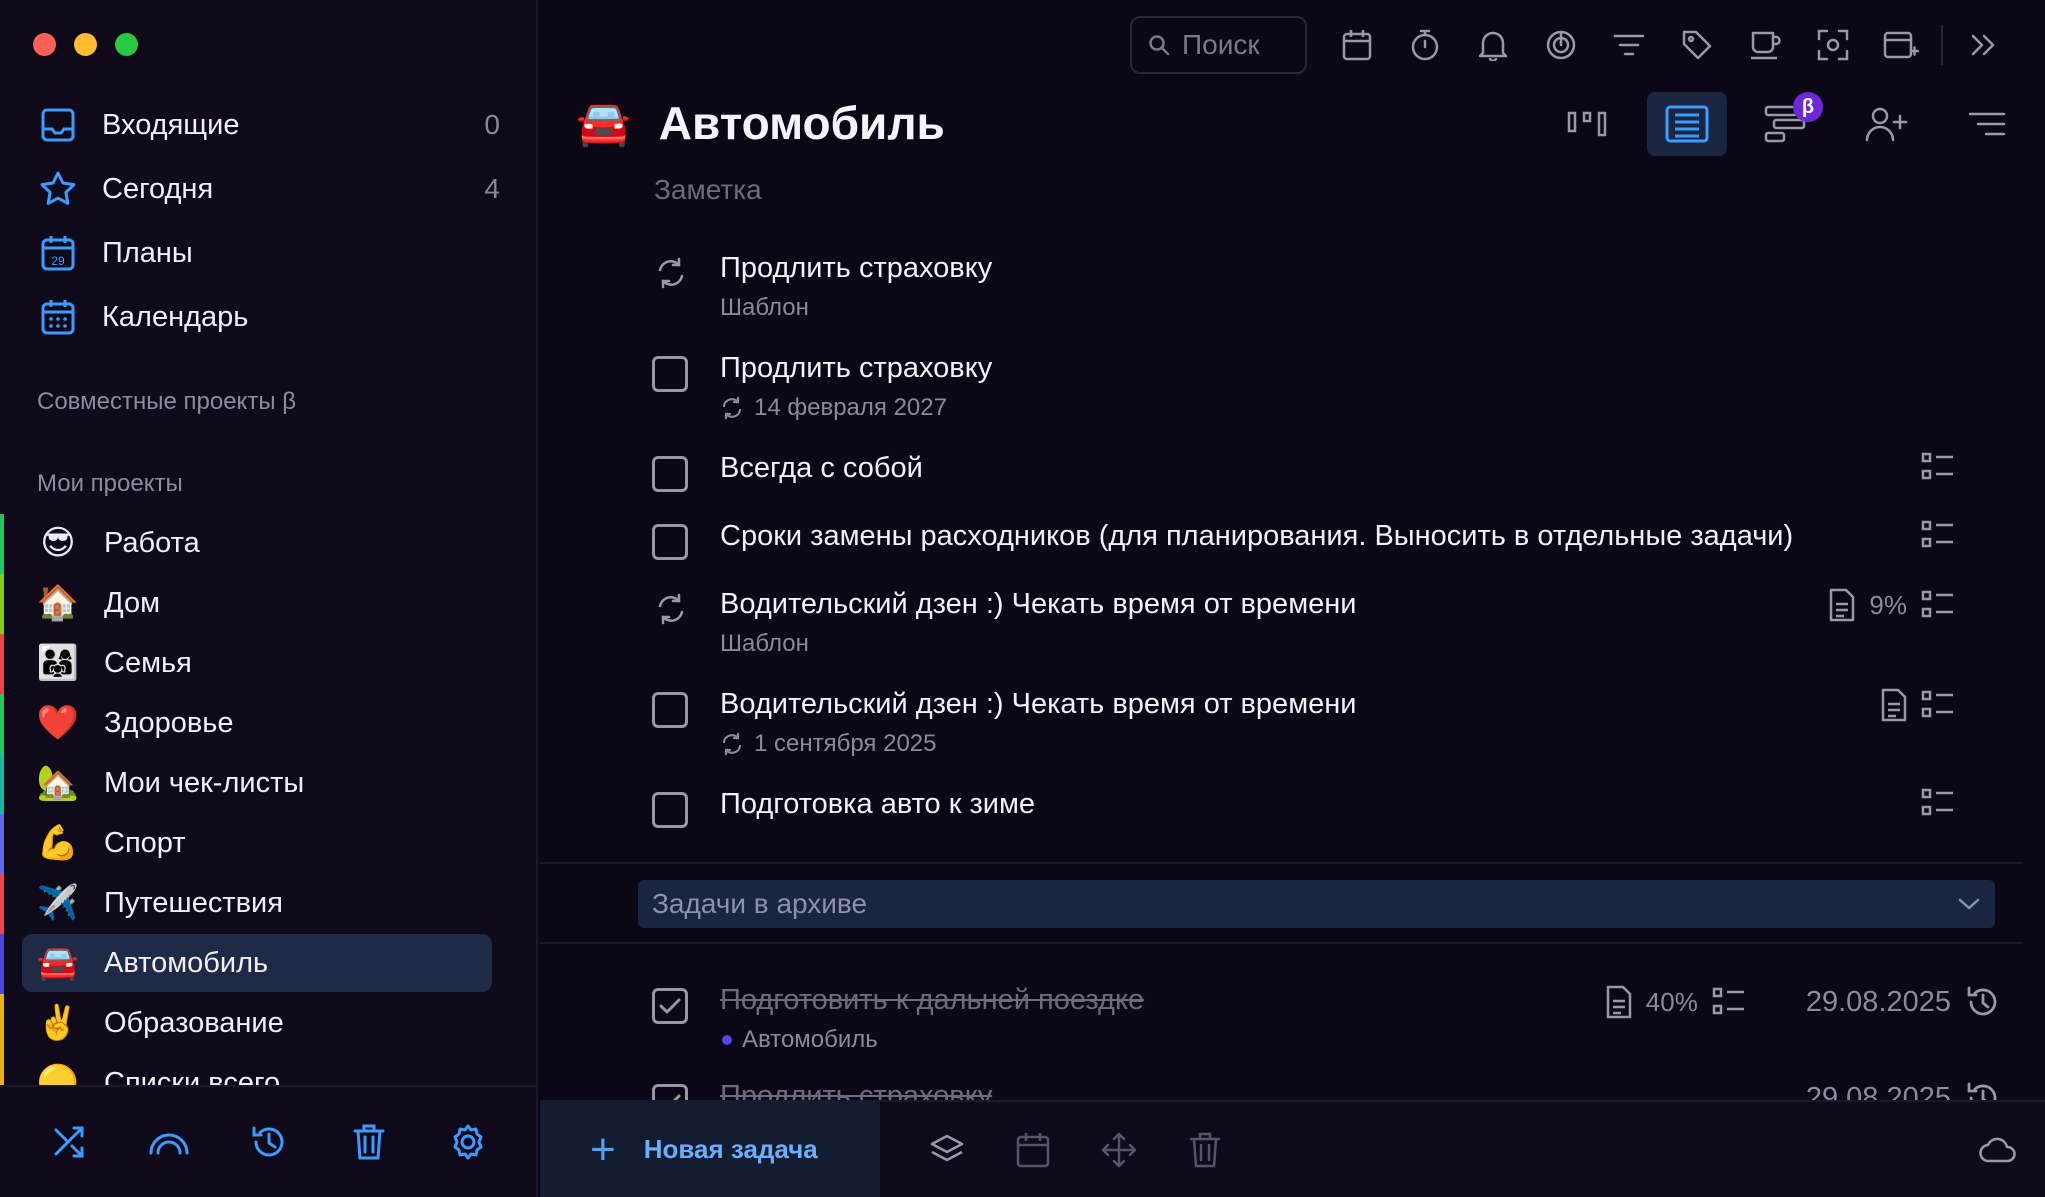 The width and height of the screenshot is (2045, 1197). What do you see at coordinates (1303, 387) in the screenshot?
I see `task-row: Продлить страховку 14 февраля 2027` at bounding box center [1303, 387].